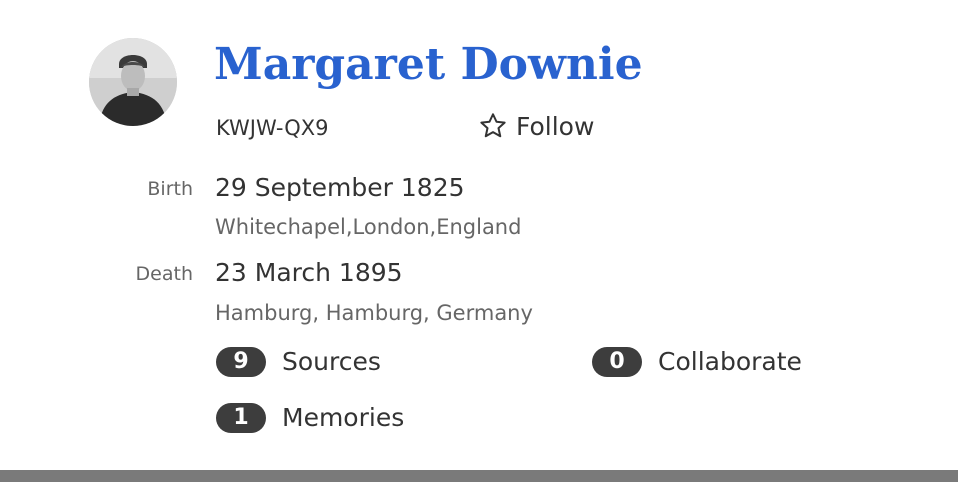 This screenshot has height=482, width=958. What do you see at coordinates (730, 361) in the screenshot?
I see `collaborate-label: Collaborate` at bounding box center [730, 361].